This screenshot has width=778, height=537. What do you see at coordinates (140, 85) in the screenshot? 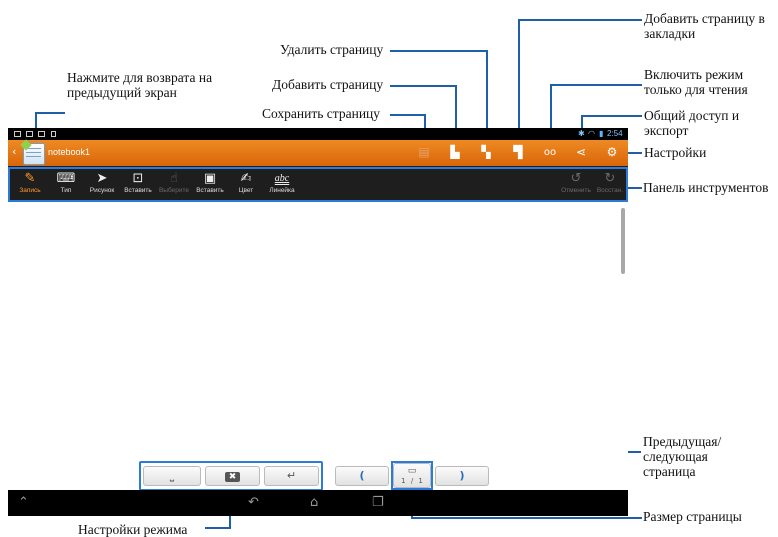
I see `callout-back: Нажмите для возврата на предыдущий экран` at bounding box center [140, 85].